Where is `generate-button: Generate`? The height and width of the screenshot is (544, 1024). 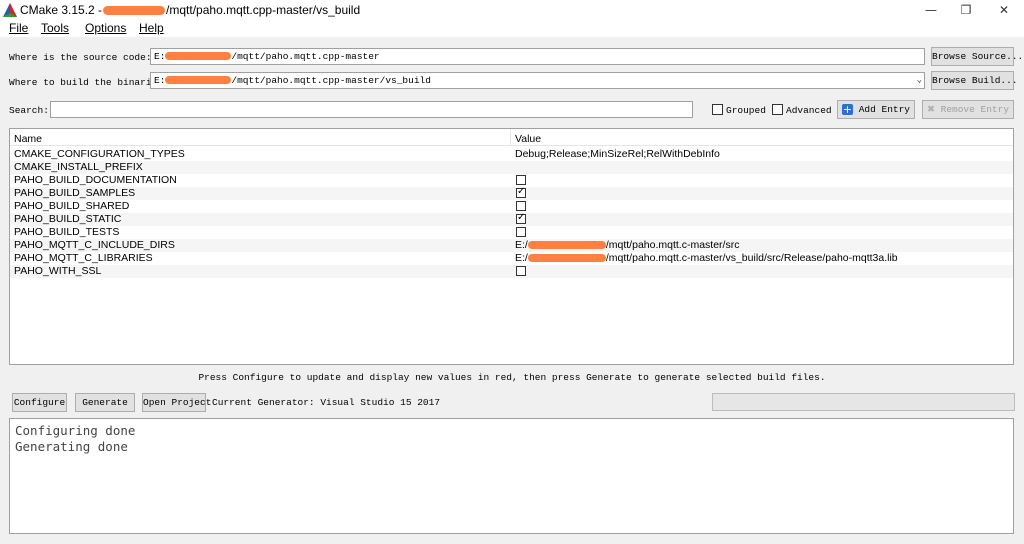
generate-button: Generate is located at coordinates (105, 402).